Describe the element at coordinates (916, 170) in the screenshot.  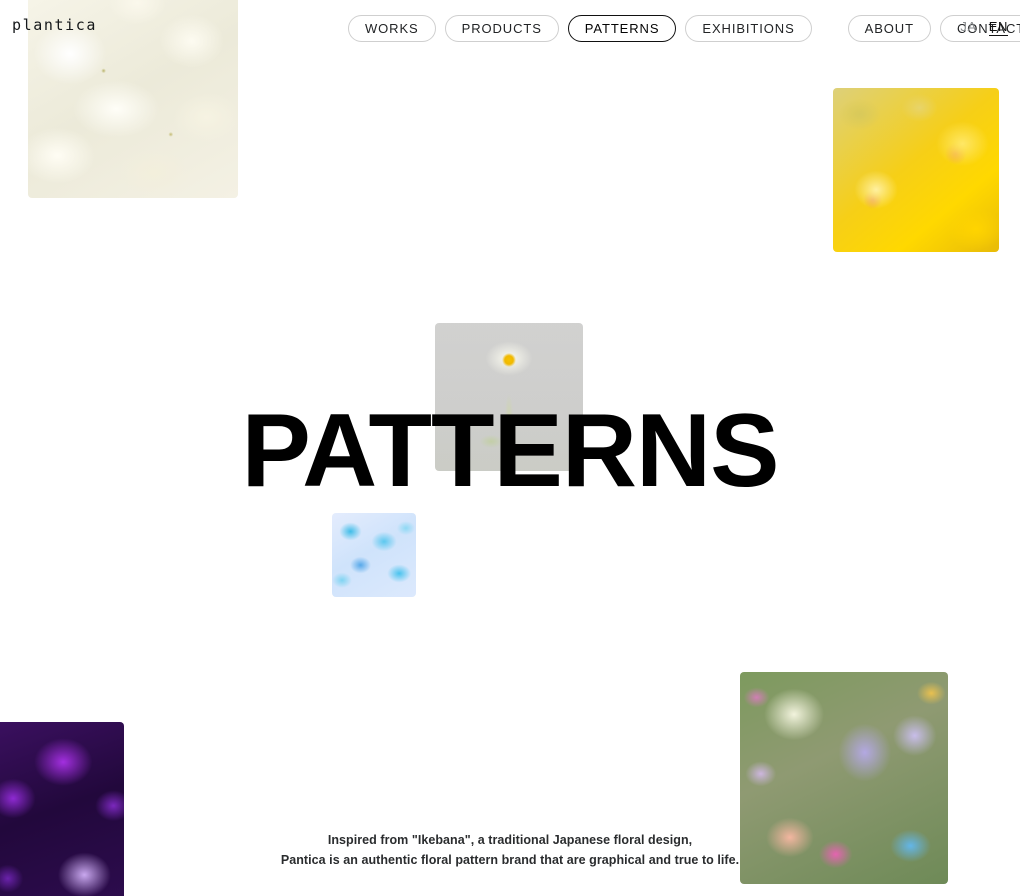
I see `gallery-image-yellow-flowers` at that location.